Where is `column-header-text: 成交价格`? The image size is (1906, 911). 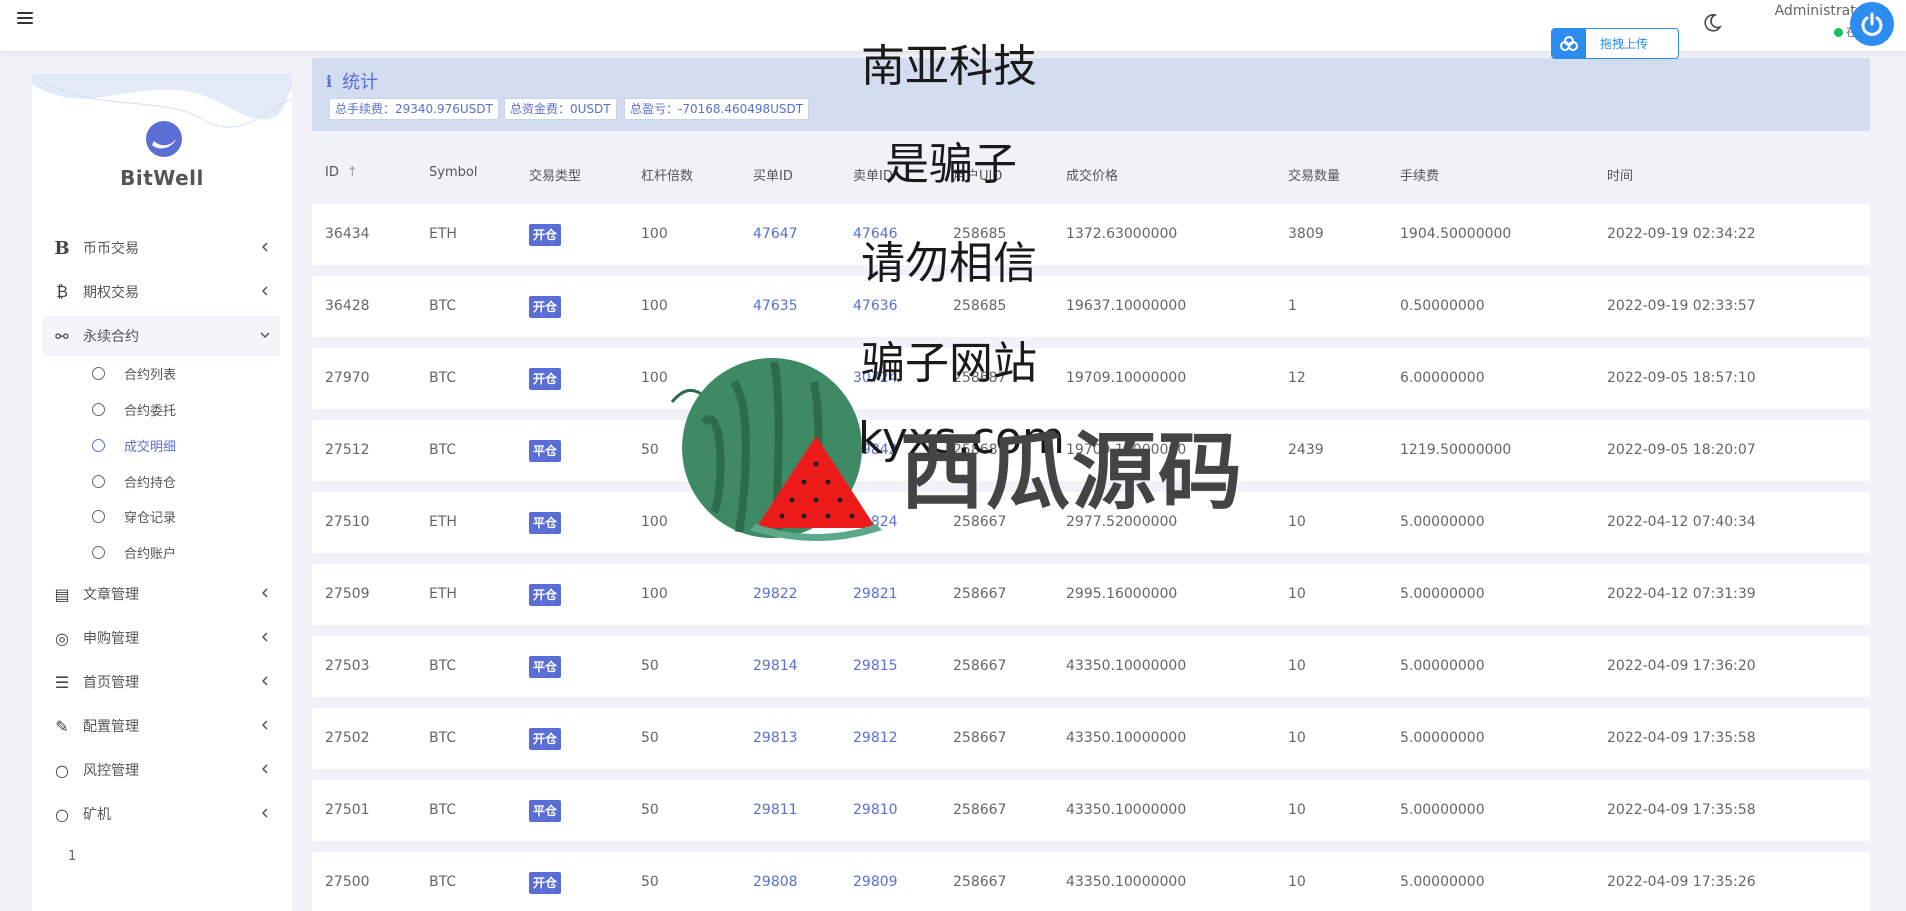
column-header-text: 成交价格 is located at coordinates (1092, 176).